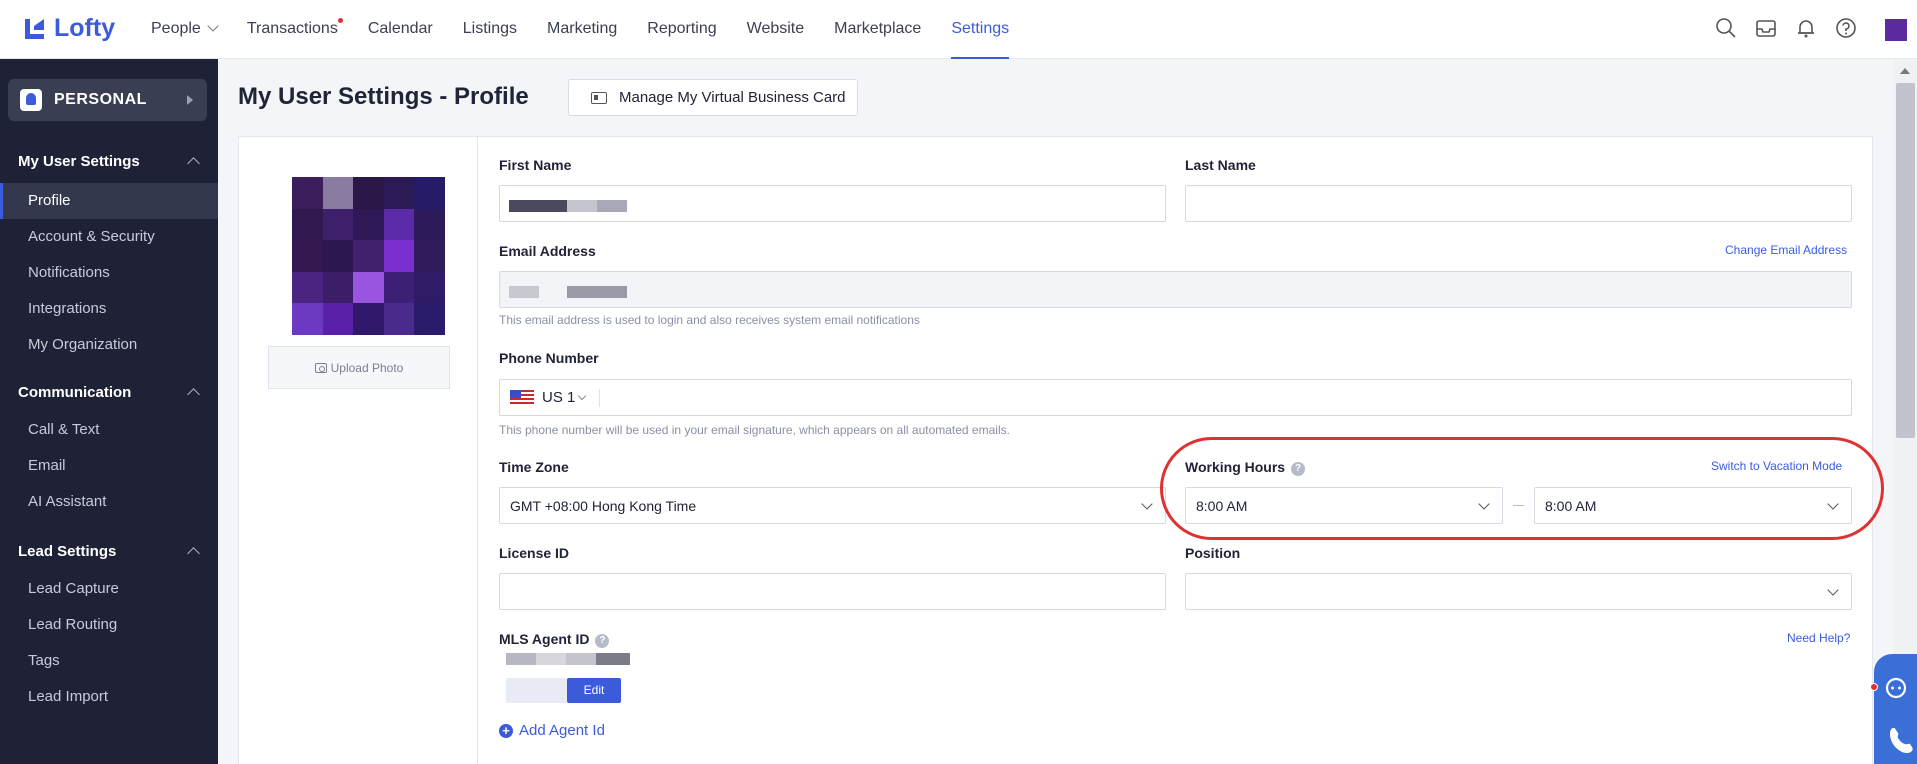 Image resolution: width=1917 pixels, height=764 pixels. I want to click on scrollbar-thumb, so click(1905, 260).